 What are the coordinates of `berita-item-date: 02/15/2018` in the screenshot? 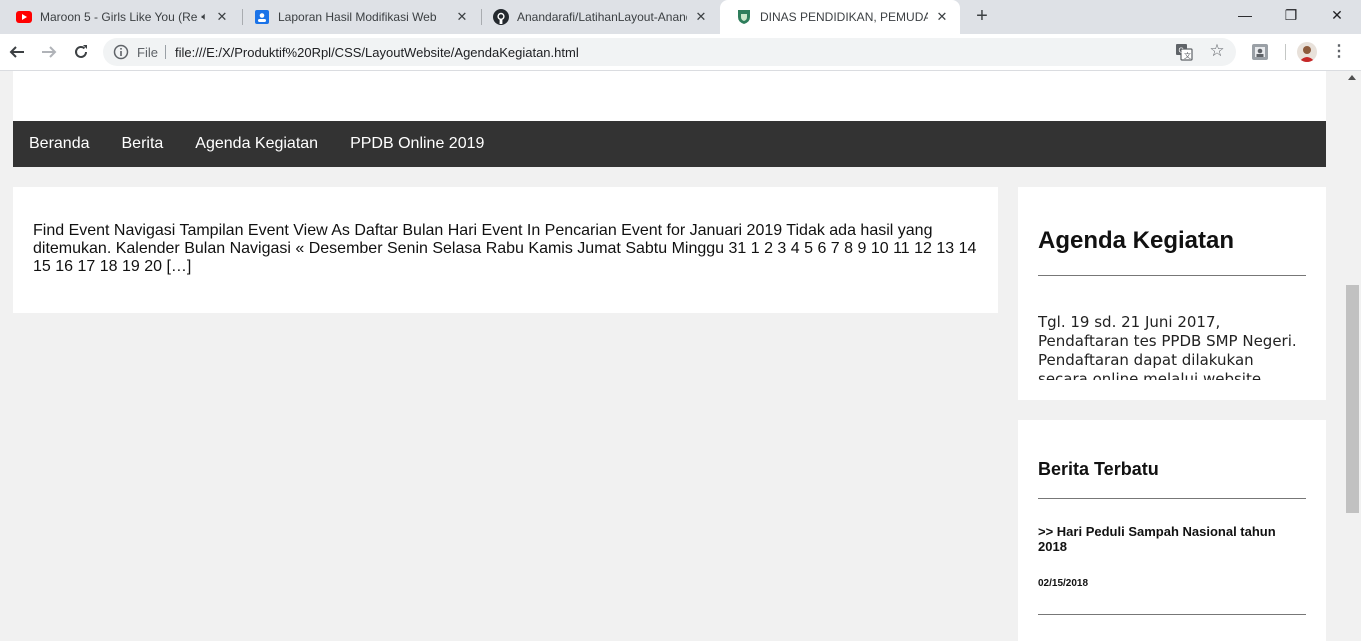 It's located at (1063, 583).